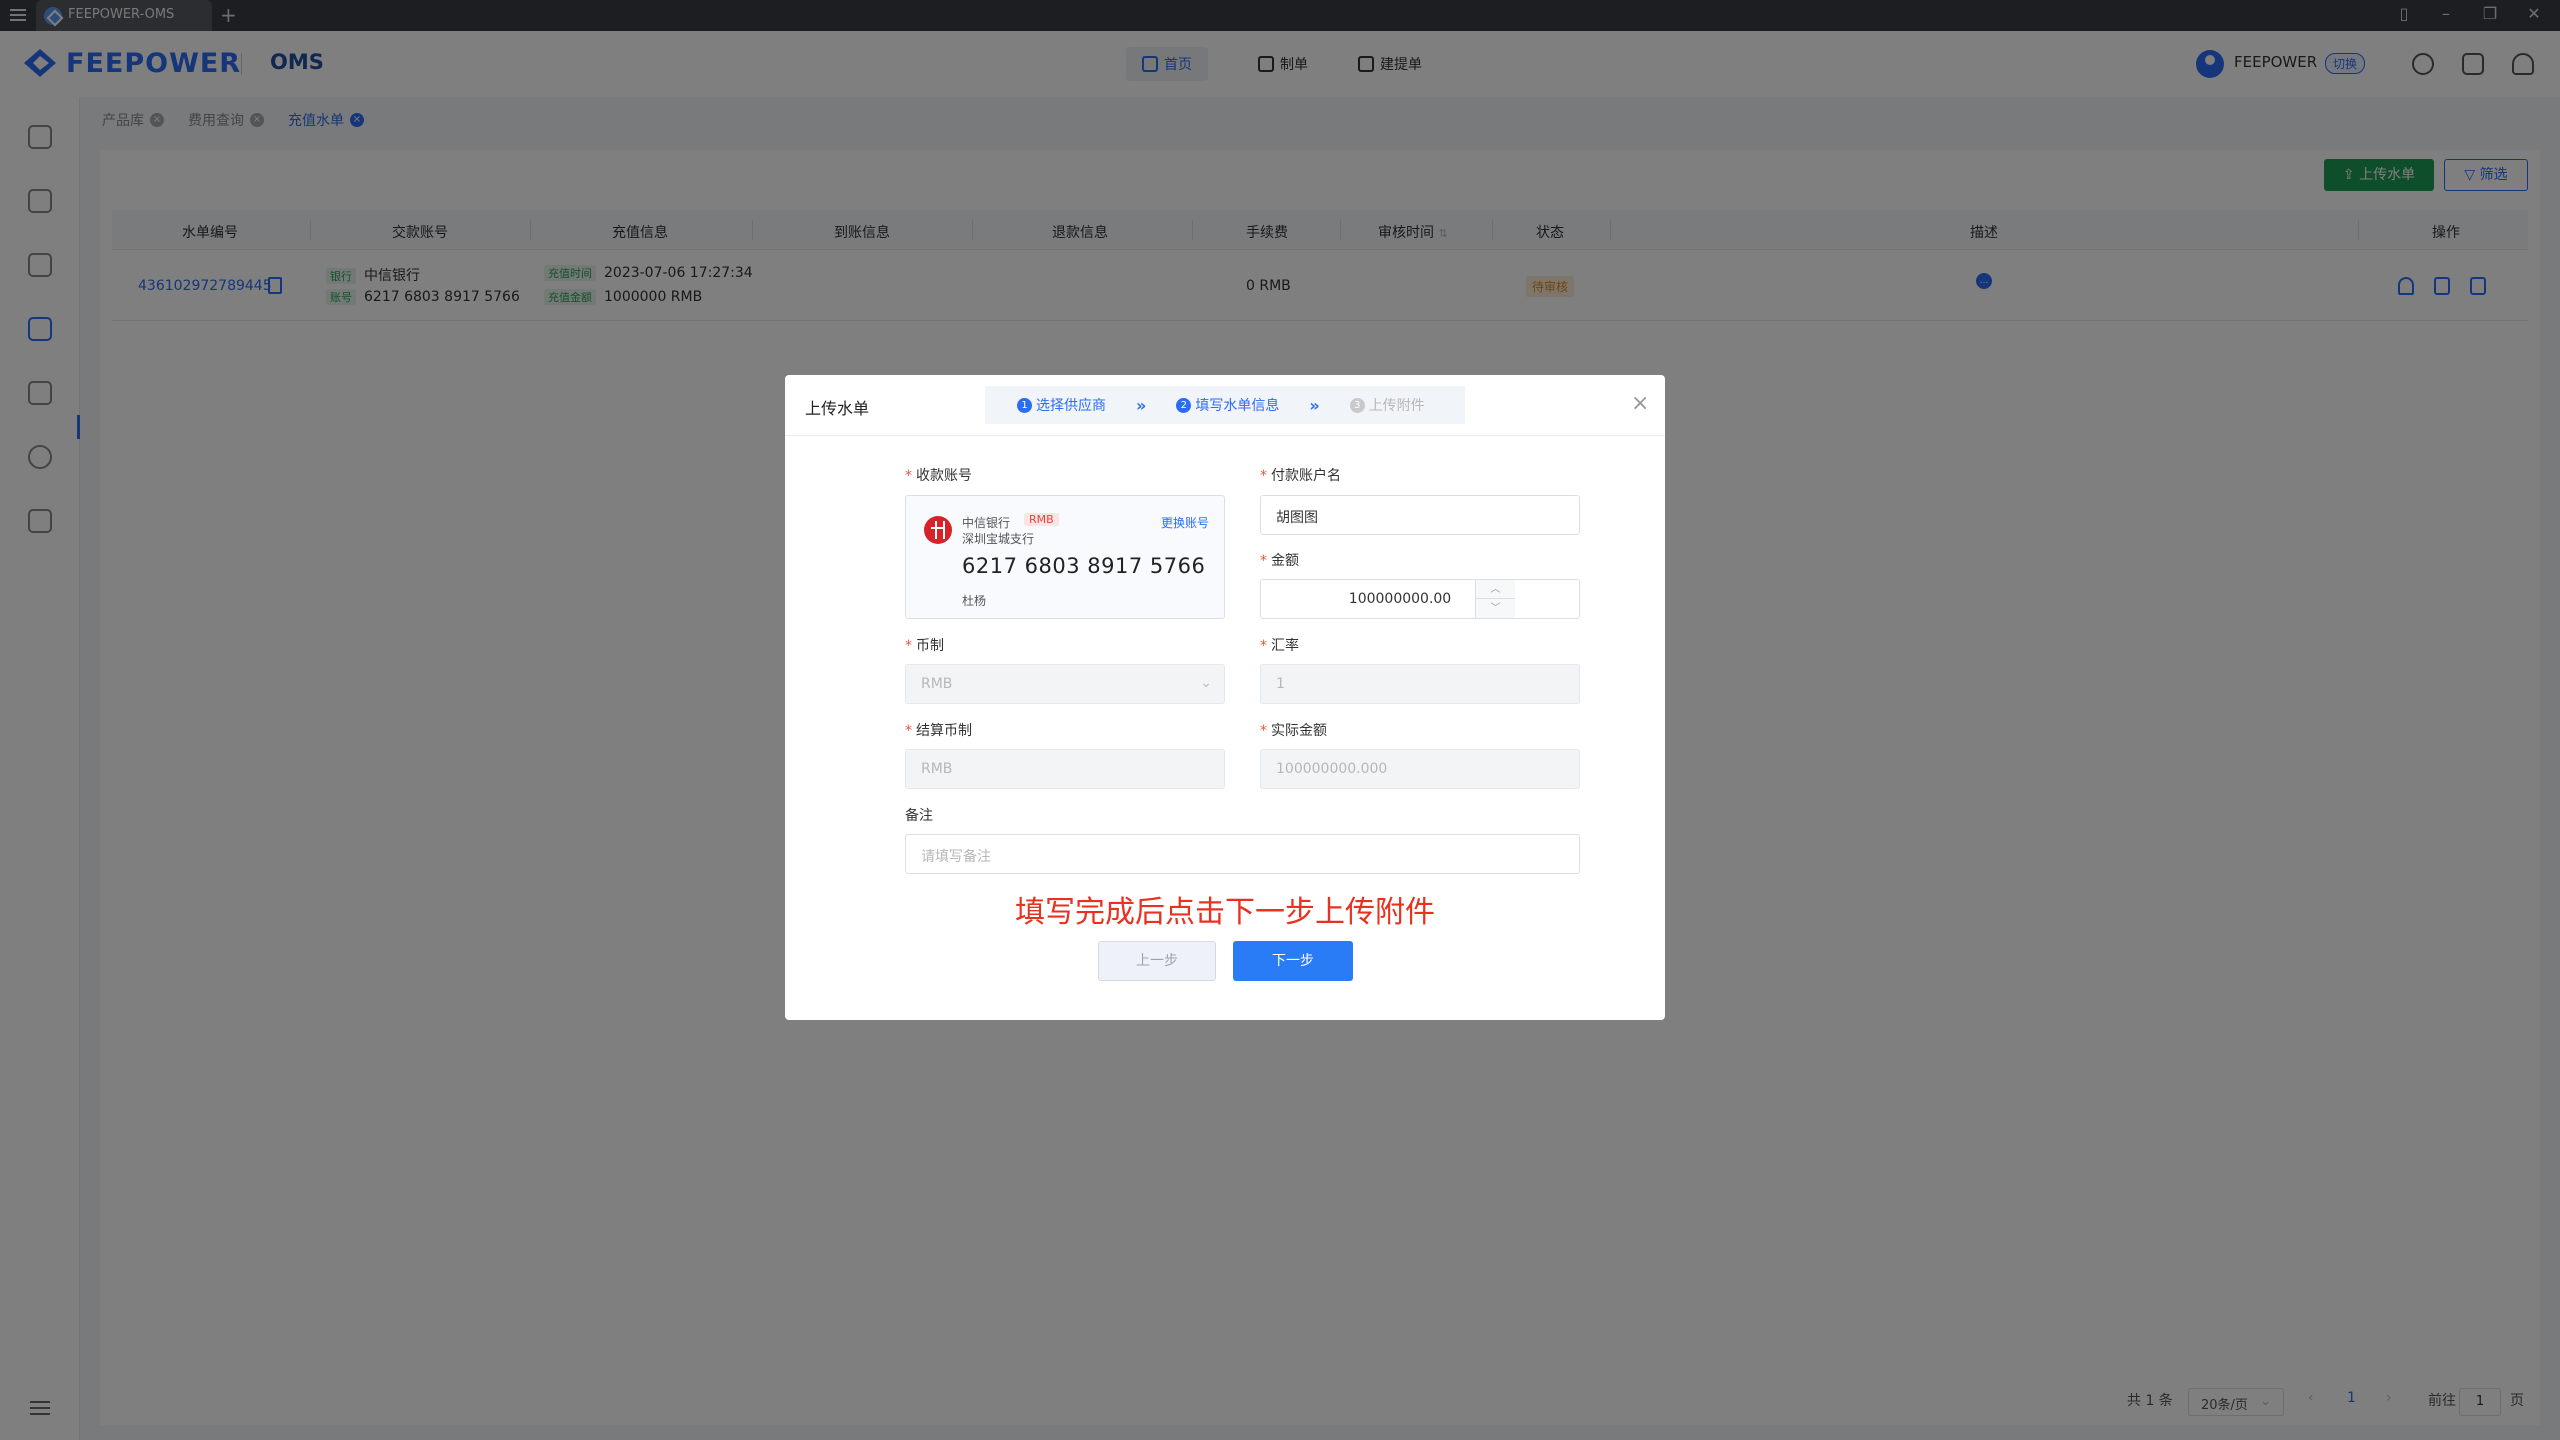 The height and width of the screenshot is (1440, 2560). What do you see at coordinates (1084, 566) in the screenshot?
I see `account-number: 6217 6803 8917 5766` at bounding box center [1084, 566].